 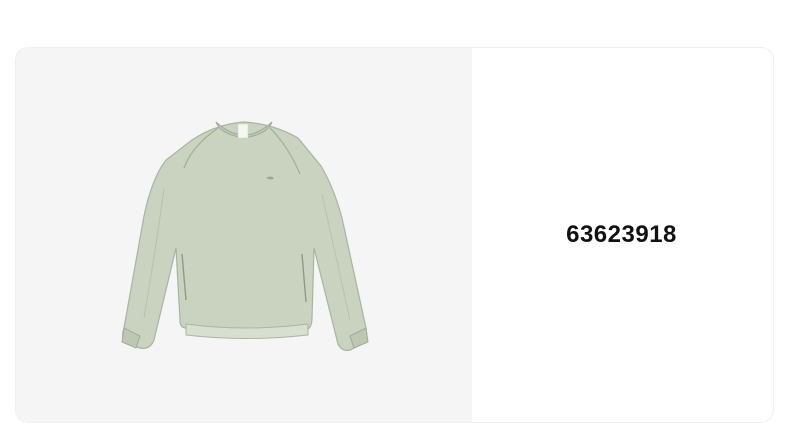 What do you see at coordinates (243, 131) in the screenshot?
I see `neck-label` at bounding box center [243, 131].